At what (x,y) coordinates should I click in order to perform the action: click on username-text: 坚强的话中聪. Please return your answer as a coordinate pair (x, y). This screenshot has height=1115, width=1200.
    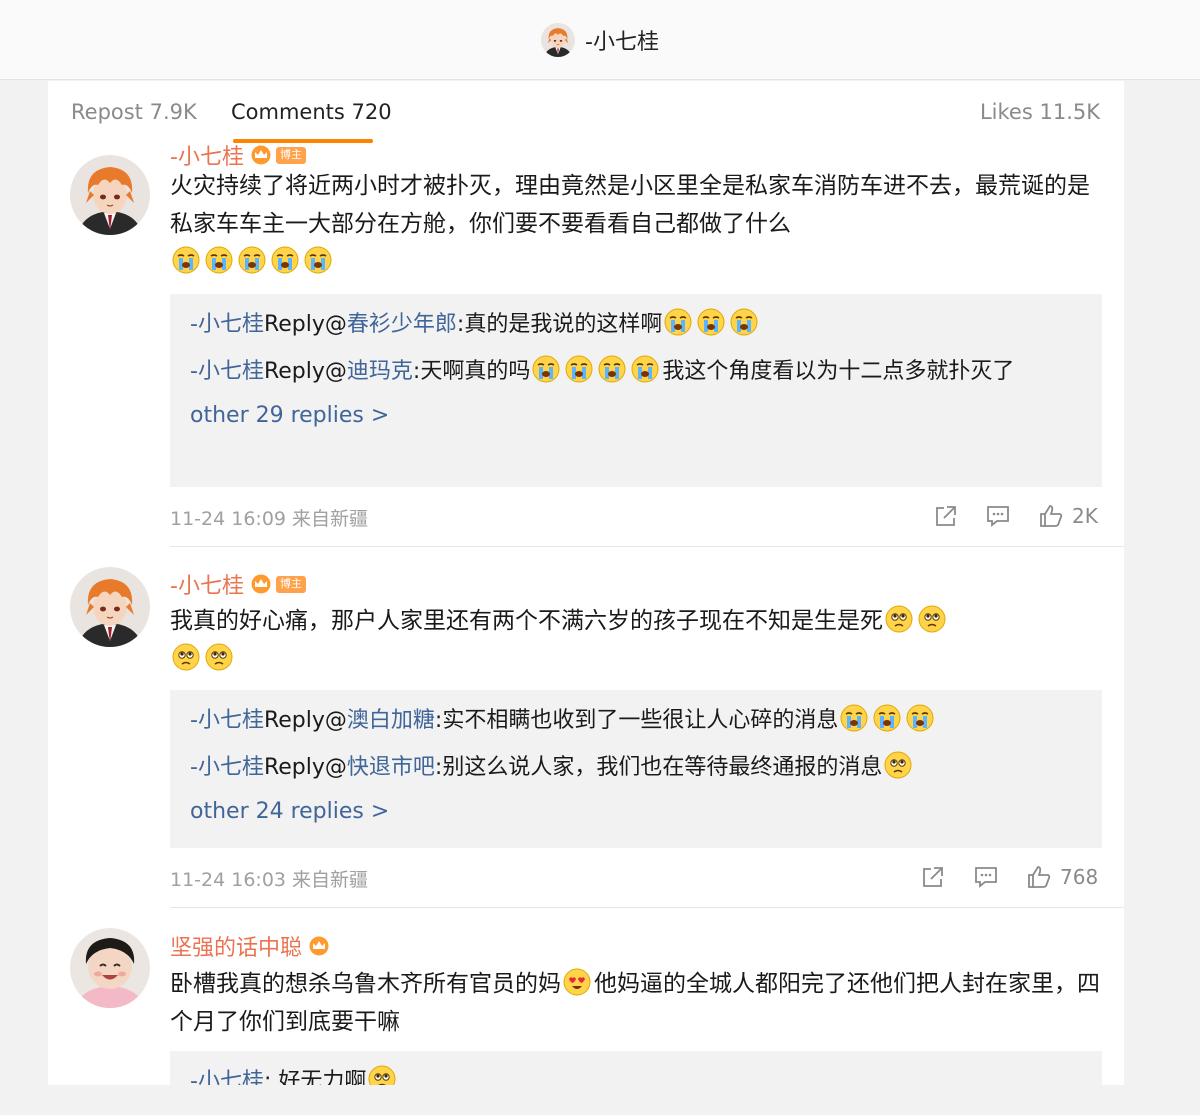
    Looking at the image, I should click on (236, 948).